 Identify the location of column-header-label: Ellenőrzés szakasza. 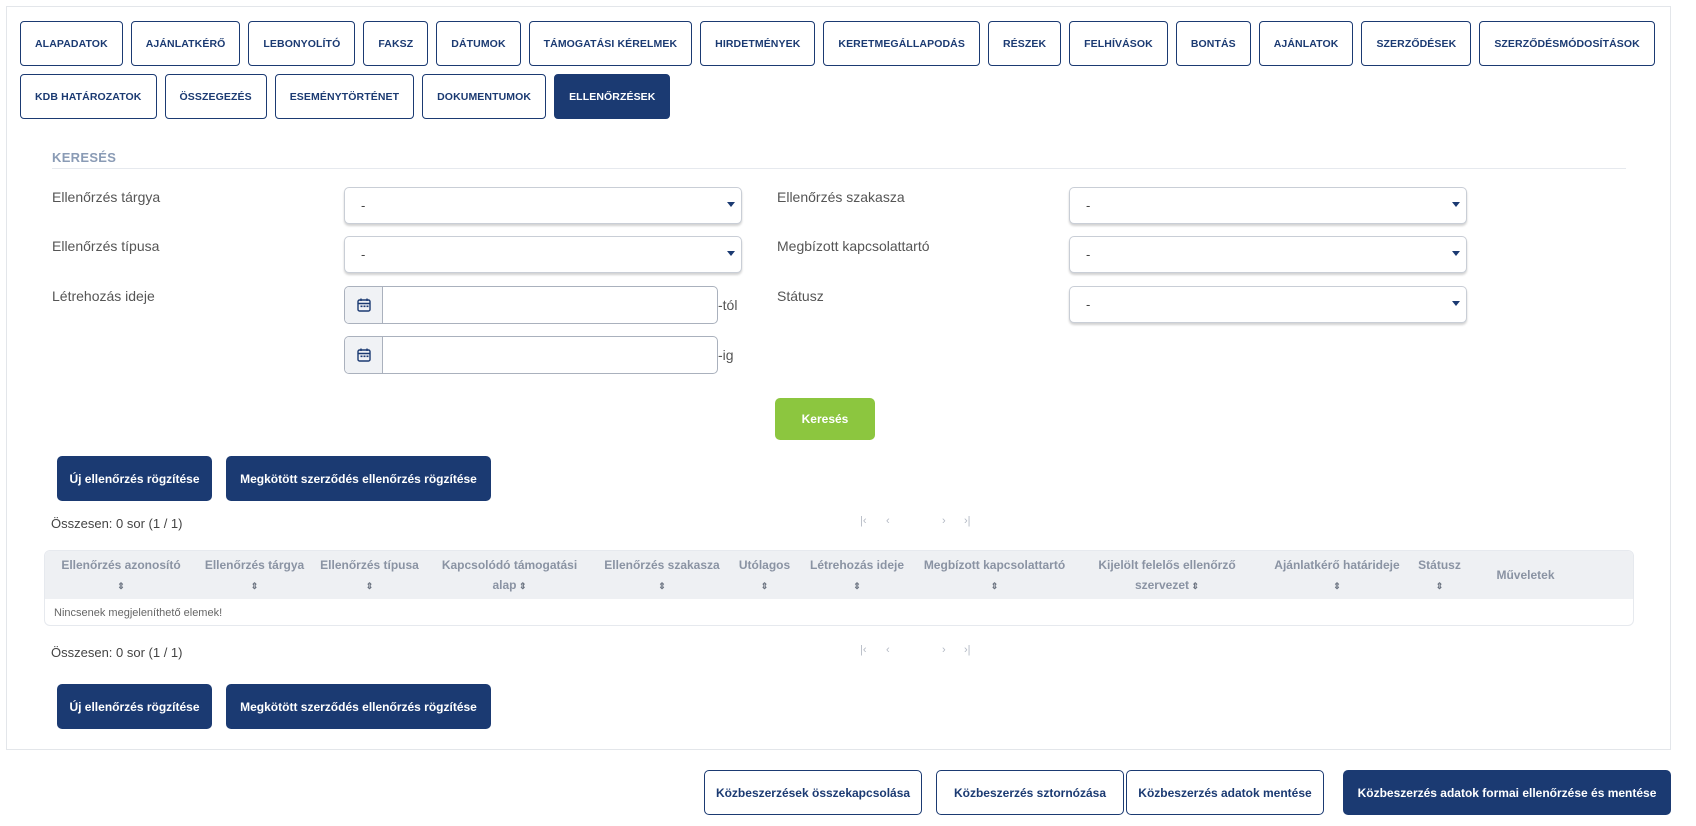
(662, 565).